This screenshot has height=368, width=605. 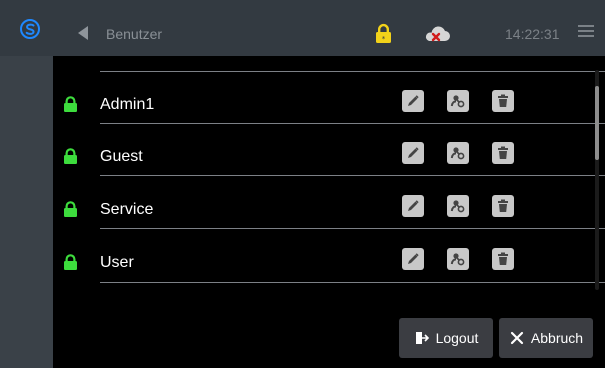 What do you see at coordinates (117, 262) in the screenshot?
I see `user-name: User` at bounding box center [117, 262].